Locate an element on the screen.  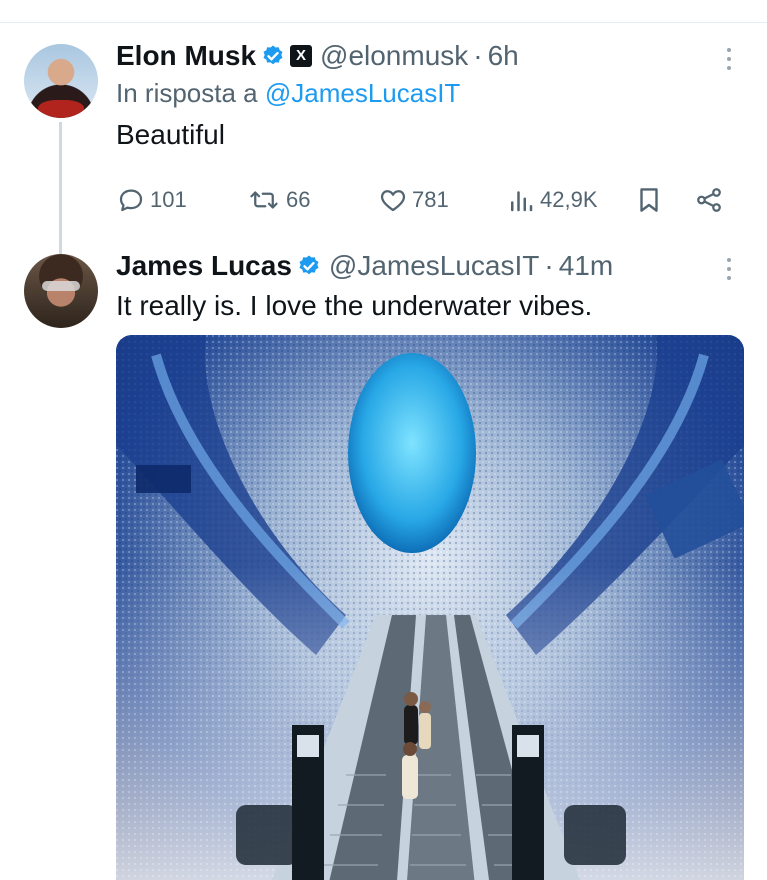
view-count: 42,9K is located at coordinates (569, 199).